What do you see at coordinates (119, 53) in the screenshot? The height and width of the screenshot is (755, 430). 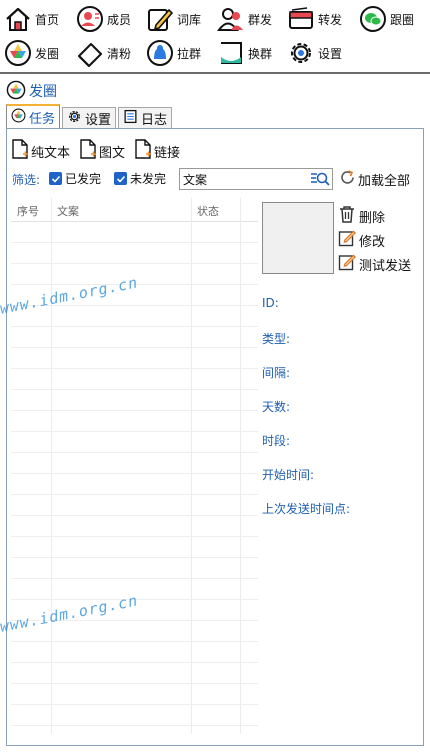 I see `toolbar-clear-fans-label: 清粉` at bounding box center [119, 53].